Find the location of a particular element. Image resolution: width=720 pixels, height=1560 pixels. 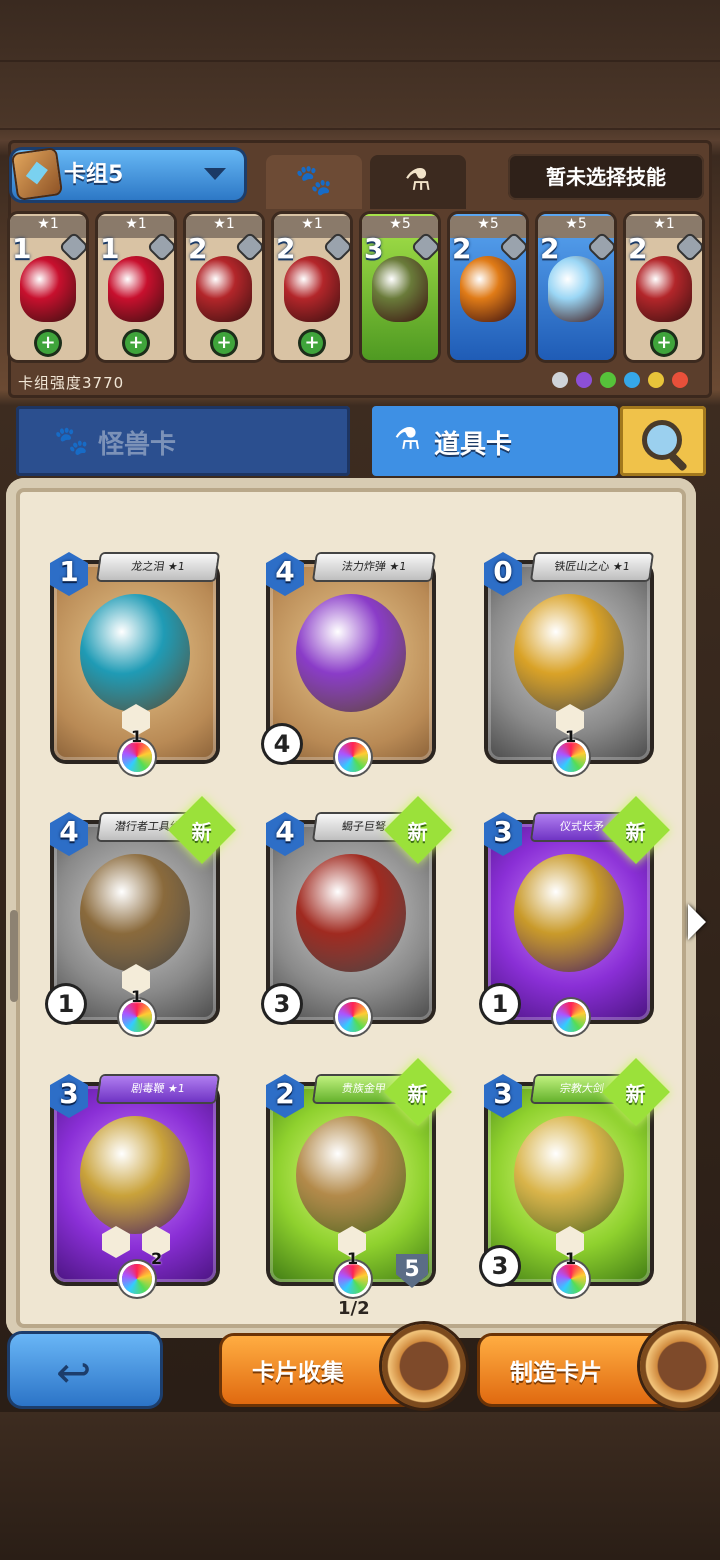

card-name: 剧毒鞭 ★1 is located at coordinates (158, 1089).